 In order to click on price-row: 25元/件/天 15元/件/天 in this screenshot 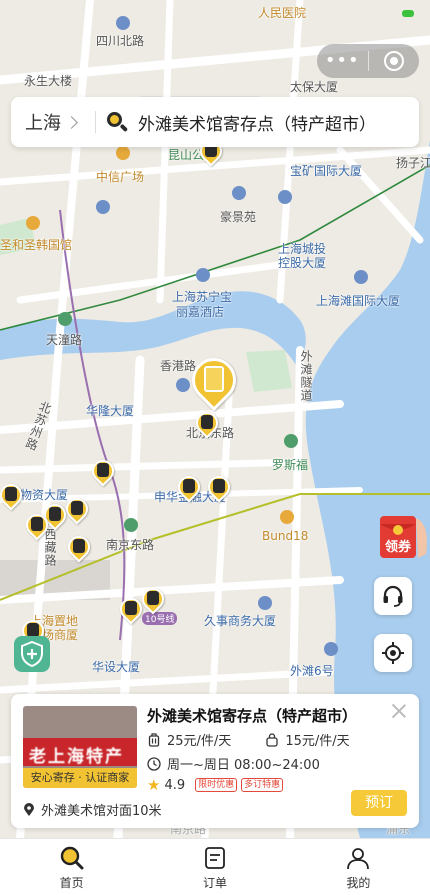, I will do `click(248, 739)`.